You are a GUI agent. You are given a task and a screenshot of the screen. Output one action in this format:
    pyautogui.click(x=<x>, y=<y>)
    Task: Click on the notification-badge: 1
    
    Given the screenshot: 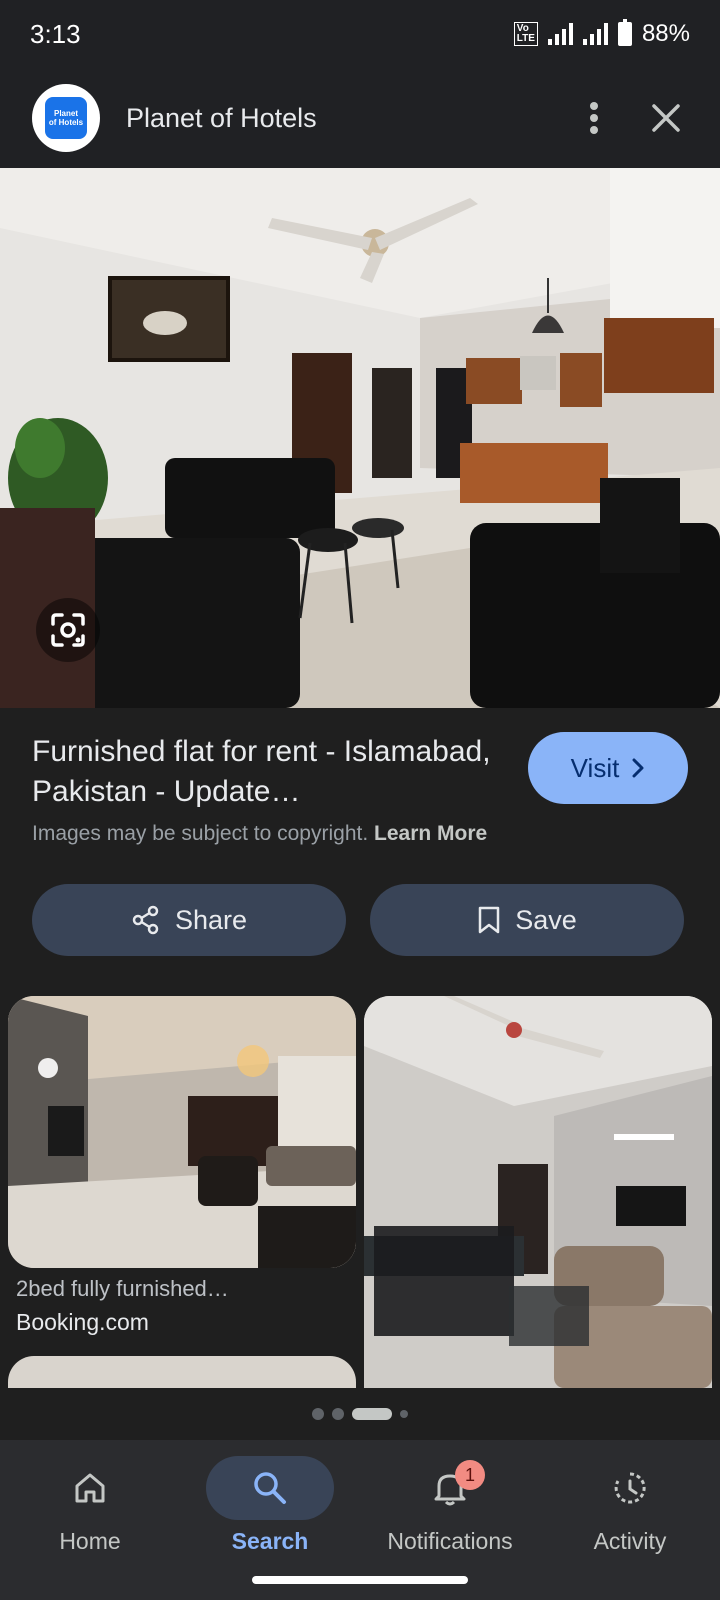 What is the action you would take?
    pyautogui.click(x=470, y=1475)
    